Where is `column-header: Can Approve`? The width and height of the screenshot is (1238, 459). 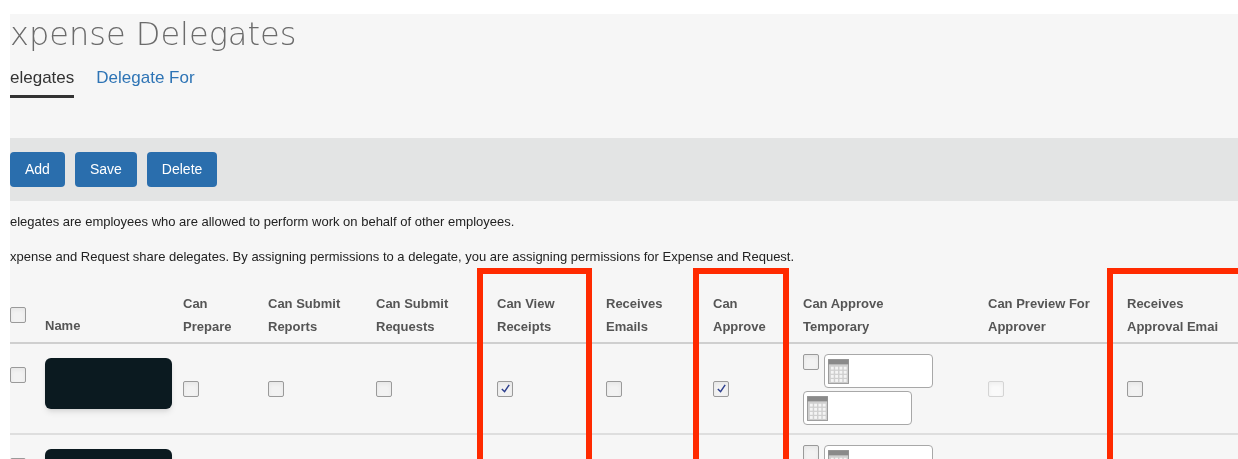 column-header: Can Approve is located at coordinates (740, 315).